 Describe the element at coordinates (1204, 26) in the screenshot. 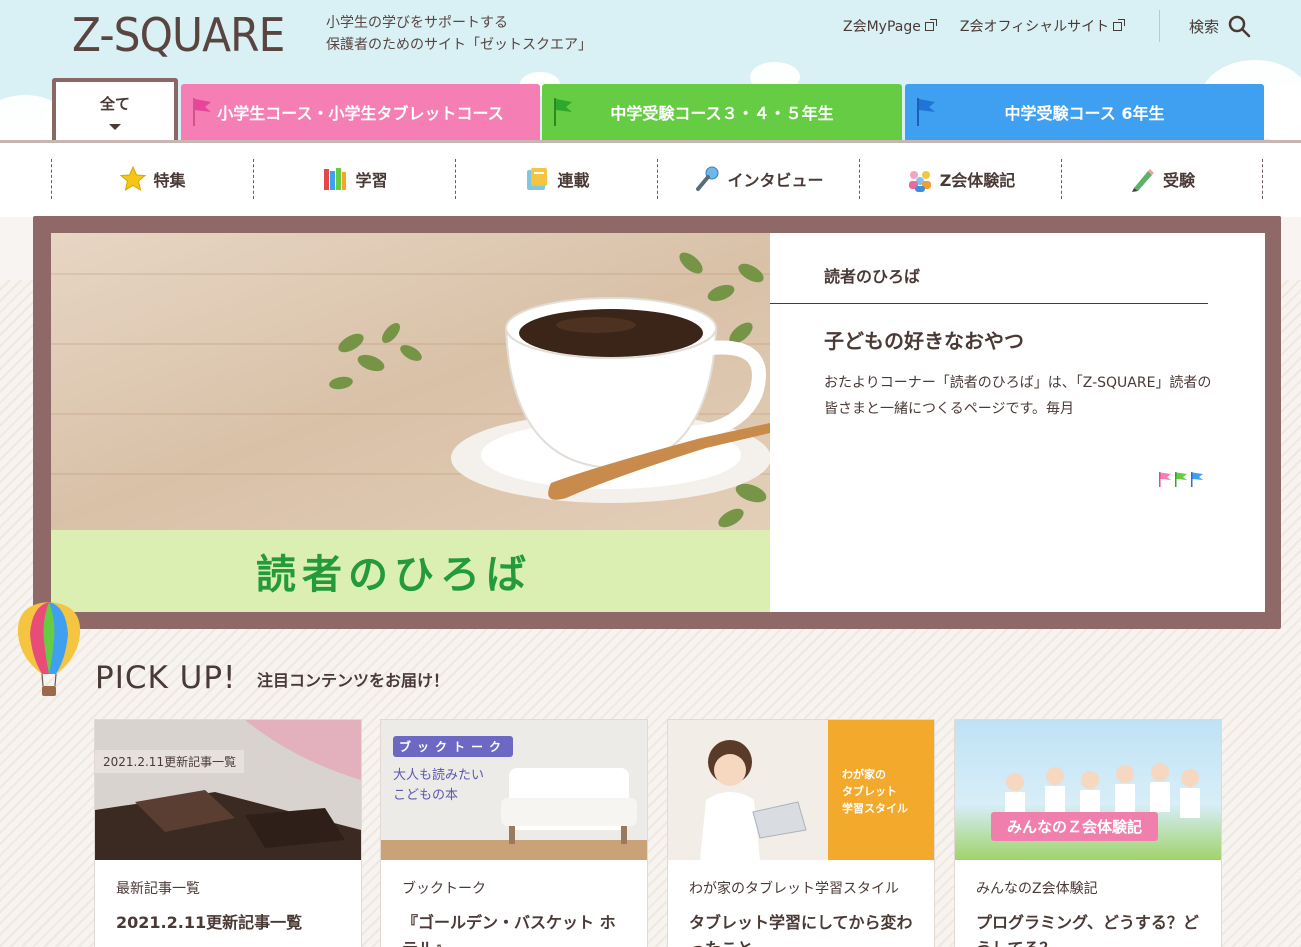

I see `search-label: 検索` at that location.